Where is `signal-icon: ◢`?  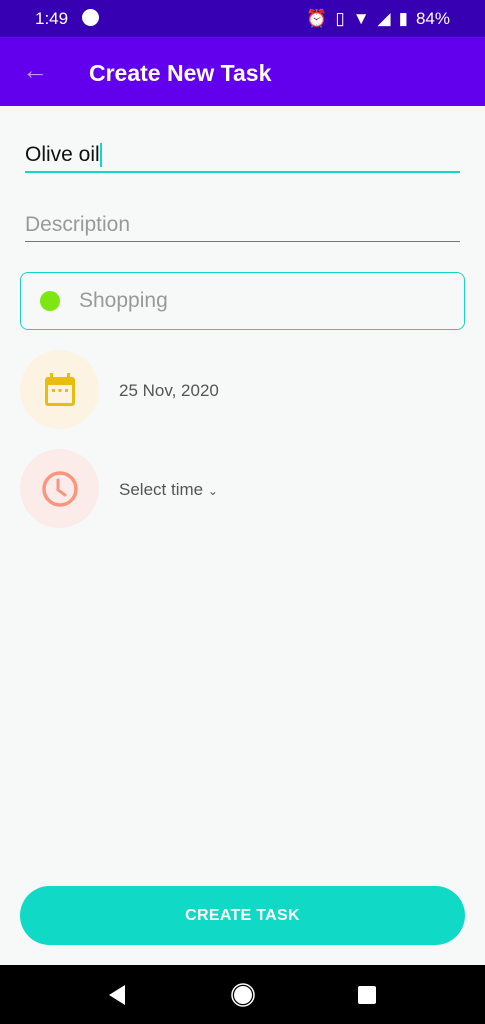 signal-icon: ◢ is located at coordinates (384, 18).